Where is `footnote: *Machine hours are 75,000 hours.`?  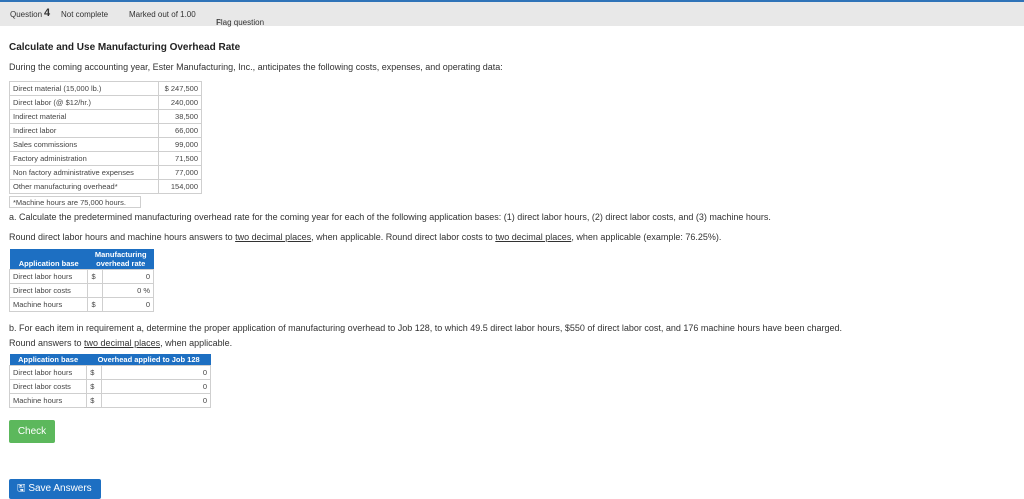
footnote: *Machine hours are 75,000 hours. is located at coordinates (75, 202).